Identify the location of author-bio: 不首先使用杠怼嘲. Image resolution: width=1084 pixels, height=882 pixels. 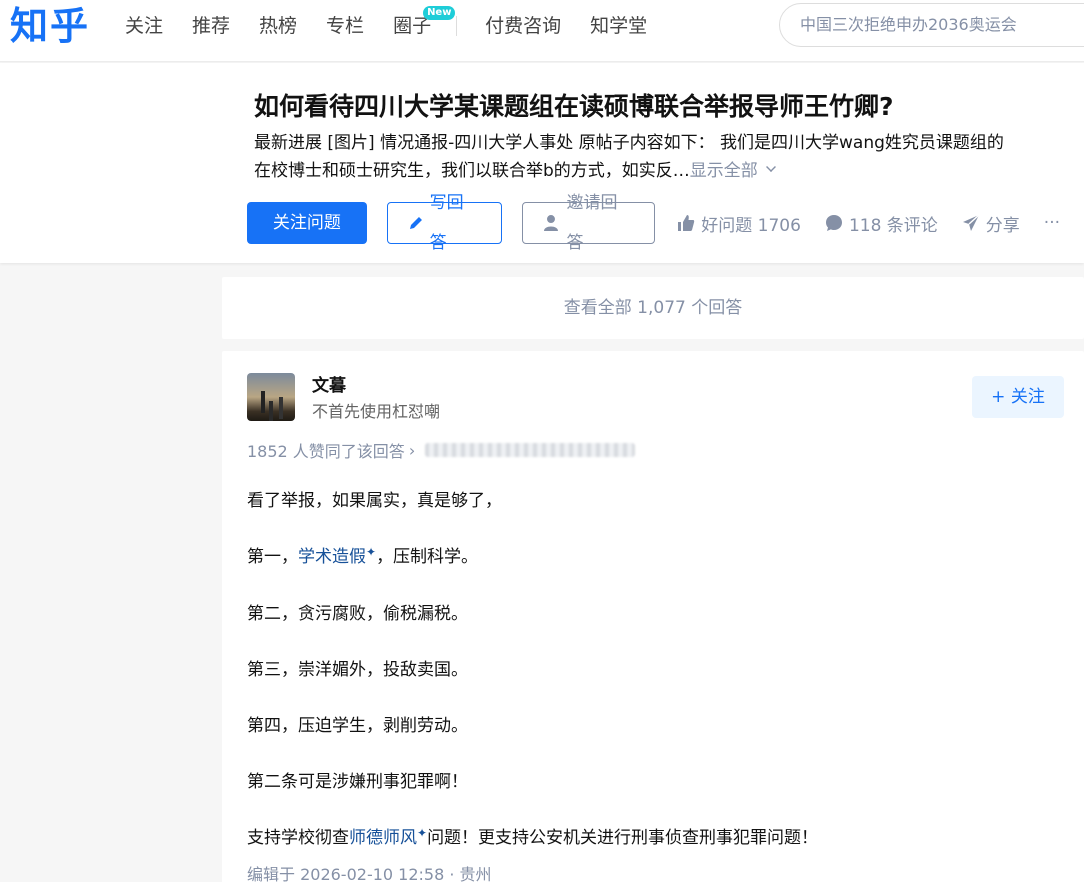
(376, 411).